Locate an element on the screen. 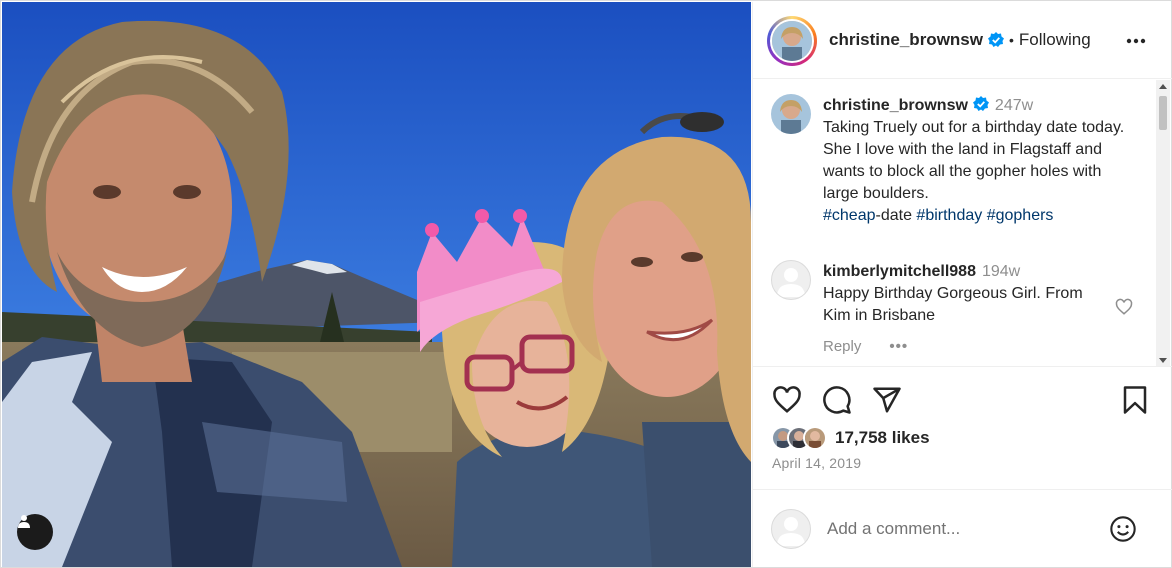 This screenshot has height=568, width=1172. scroll-down-arrow-icon is located at coordinates (1163, 360).